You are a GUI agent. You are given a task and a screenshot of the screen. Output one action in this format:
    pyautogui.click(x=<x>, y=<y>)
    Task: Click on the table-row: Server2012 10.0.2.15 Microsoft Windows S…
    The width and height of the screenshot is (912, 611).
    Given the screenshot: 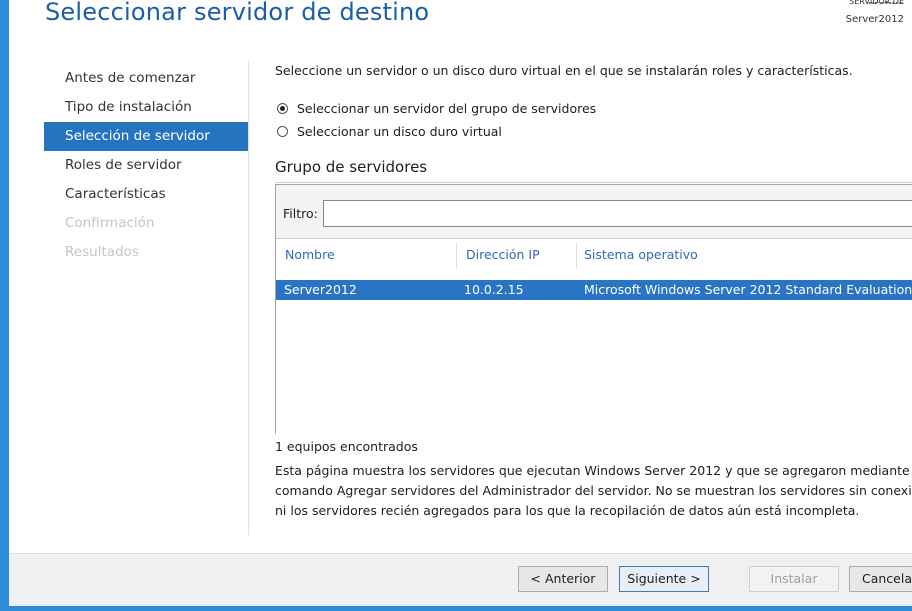 What is the action you would take?
    pyautogui.click(x=594, y=290)
    